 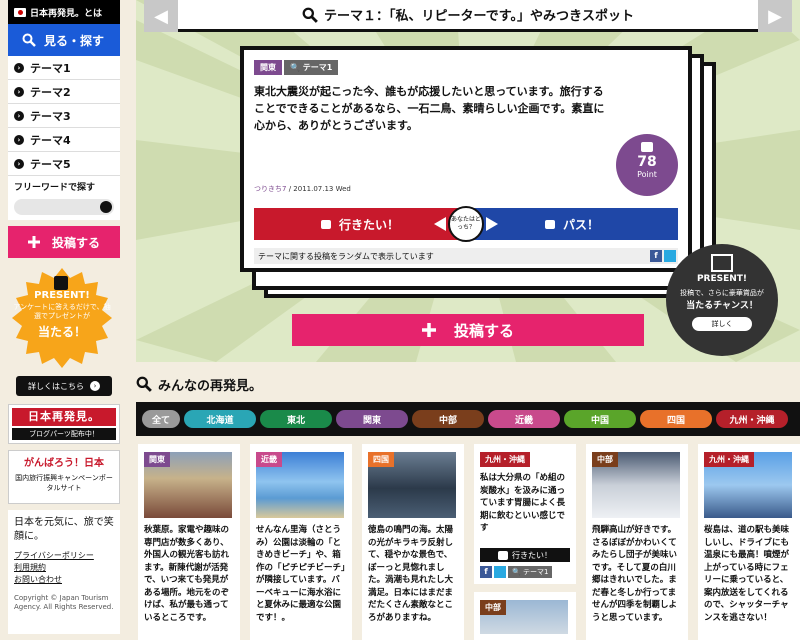 What do you see at coordinates (722, 263) in the screenshot?
I see `gift-icon` at bounding box center [722, 263].